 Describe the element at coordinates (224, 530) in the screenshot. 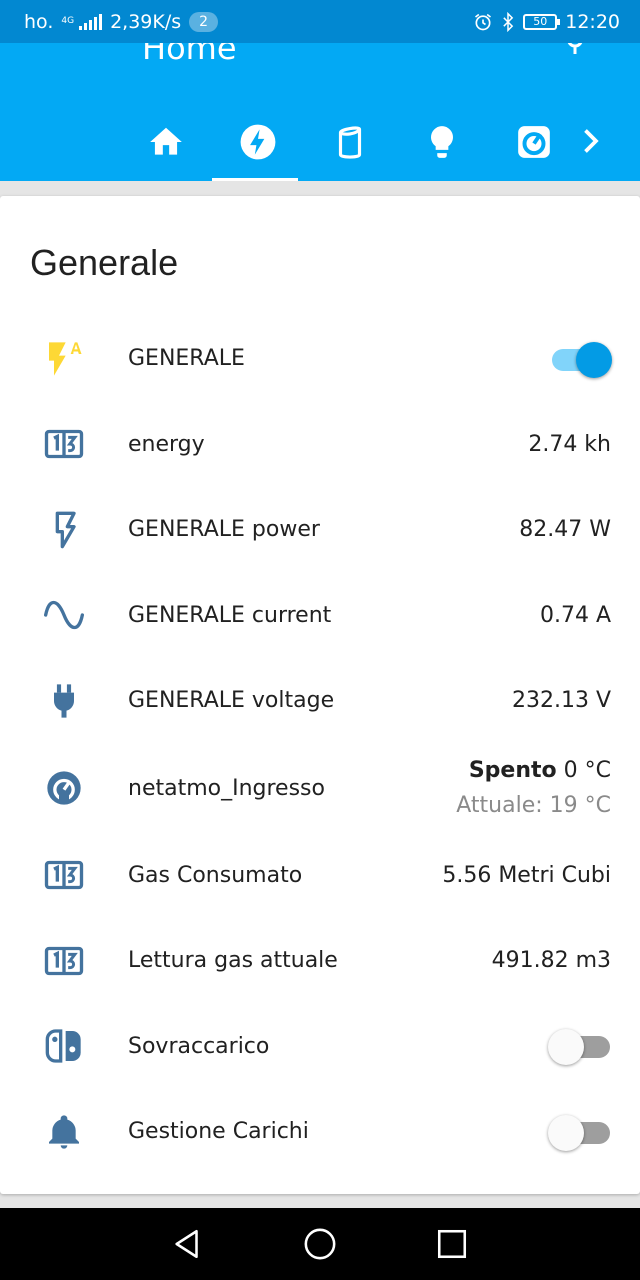

I see `entity-label: GENERALE power` at that location.